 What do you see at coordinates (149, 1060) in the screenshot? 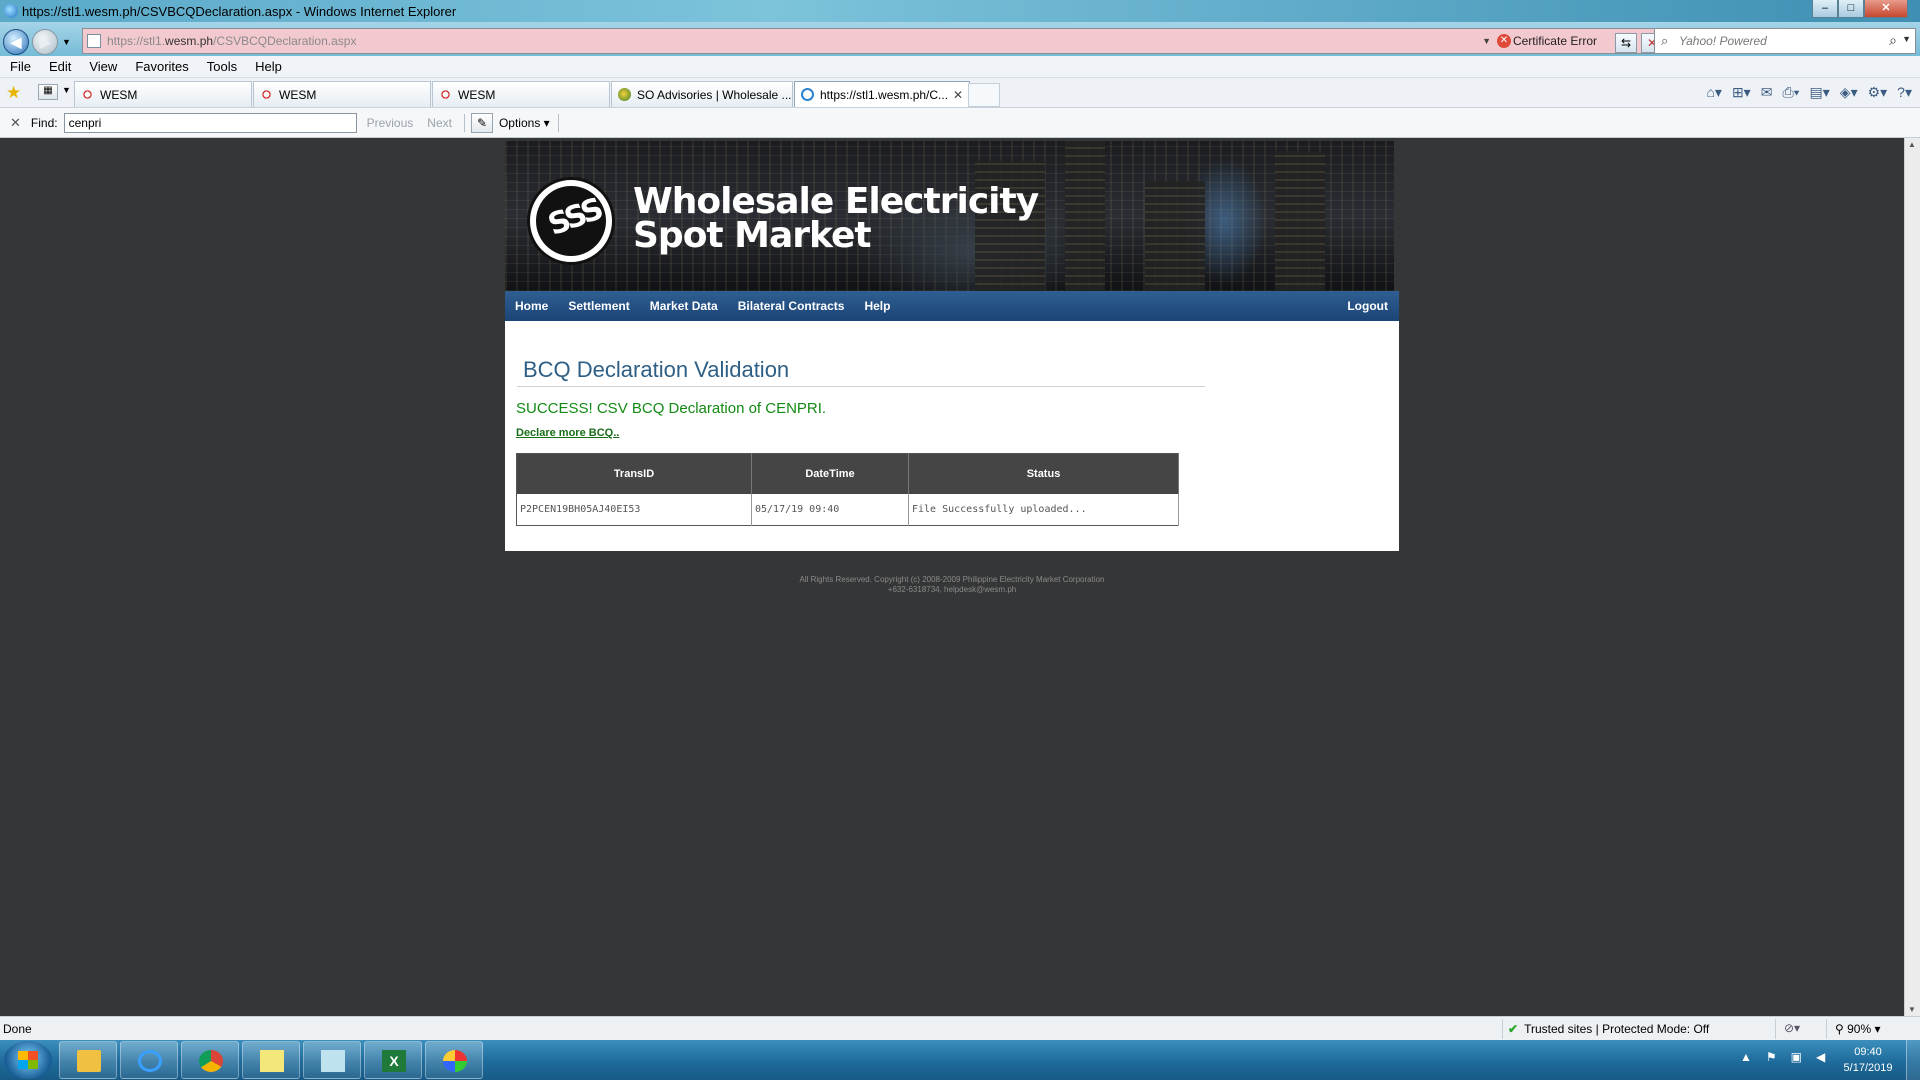
I see `internet-explorer-icon` at bounding box center [149, 1060].